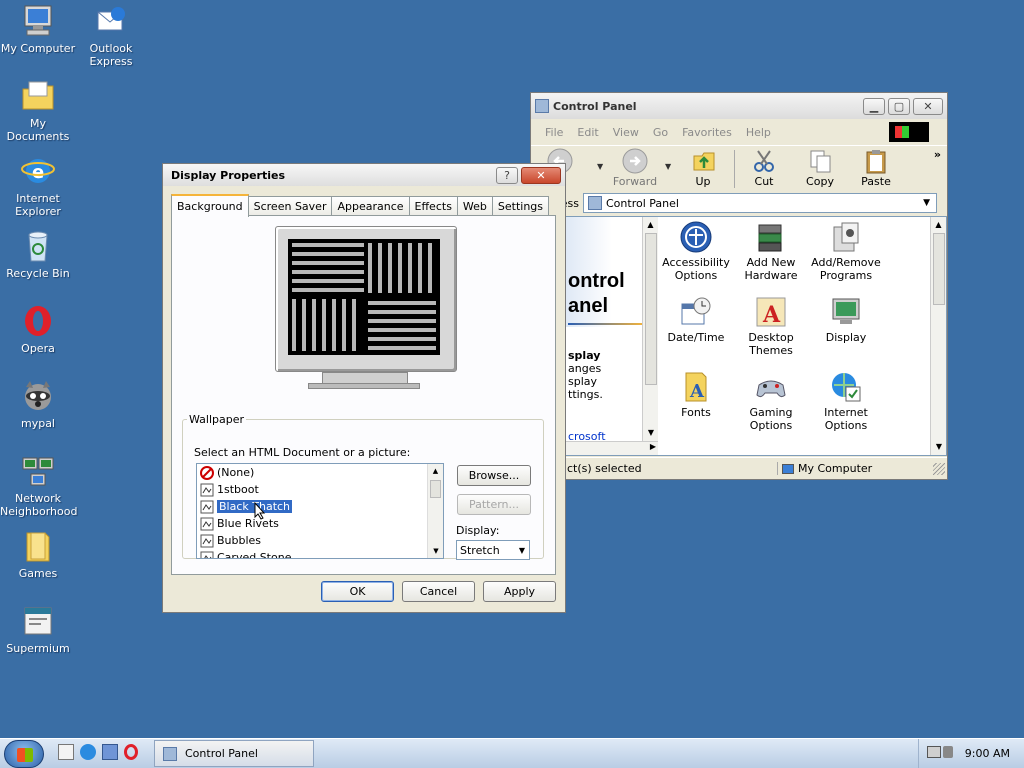 This screenshot has width=1024, height=768. Describe the element at coordinates (38, 186) in the screenshot. I see `desktop-icon-internet-explorer: e Internet Explorer` at that location.